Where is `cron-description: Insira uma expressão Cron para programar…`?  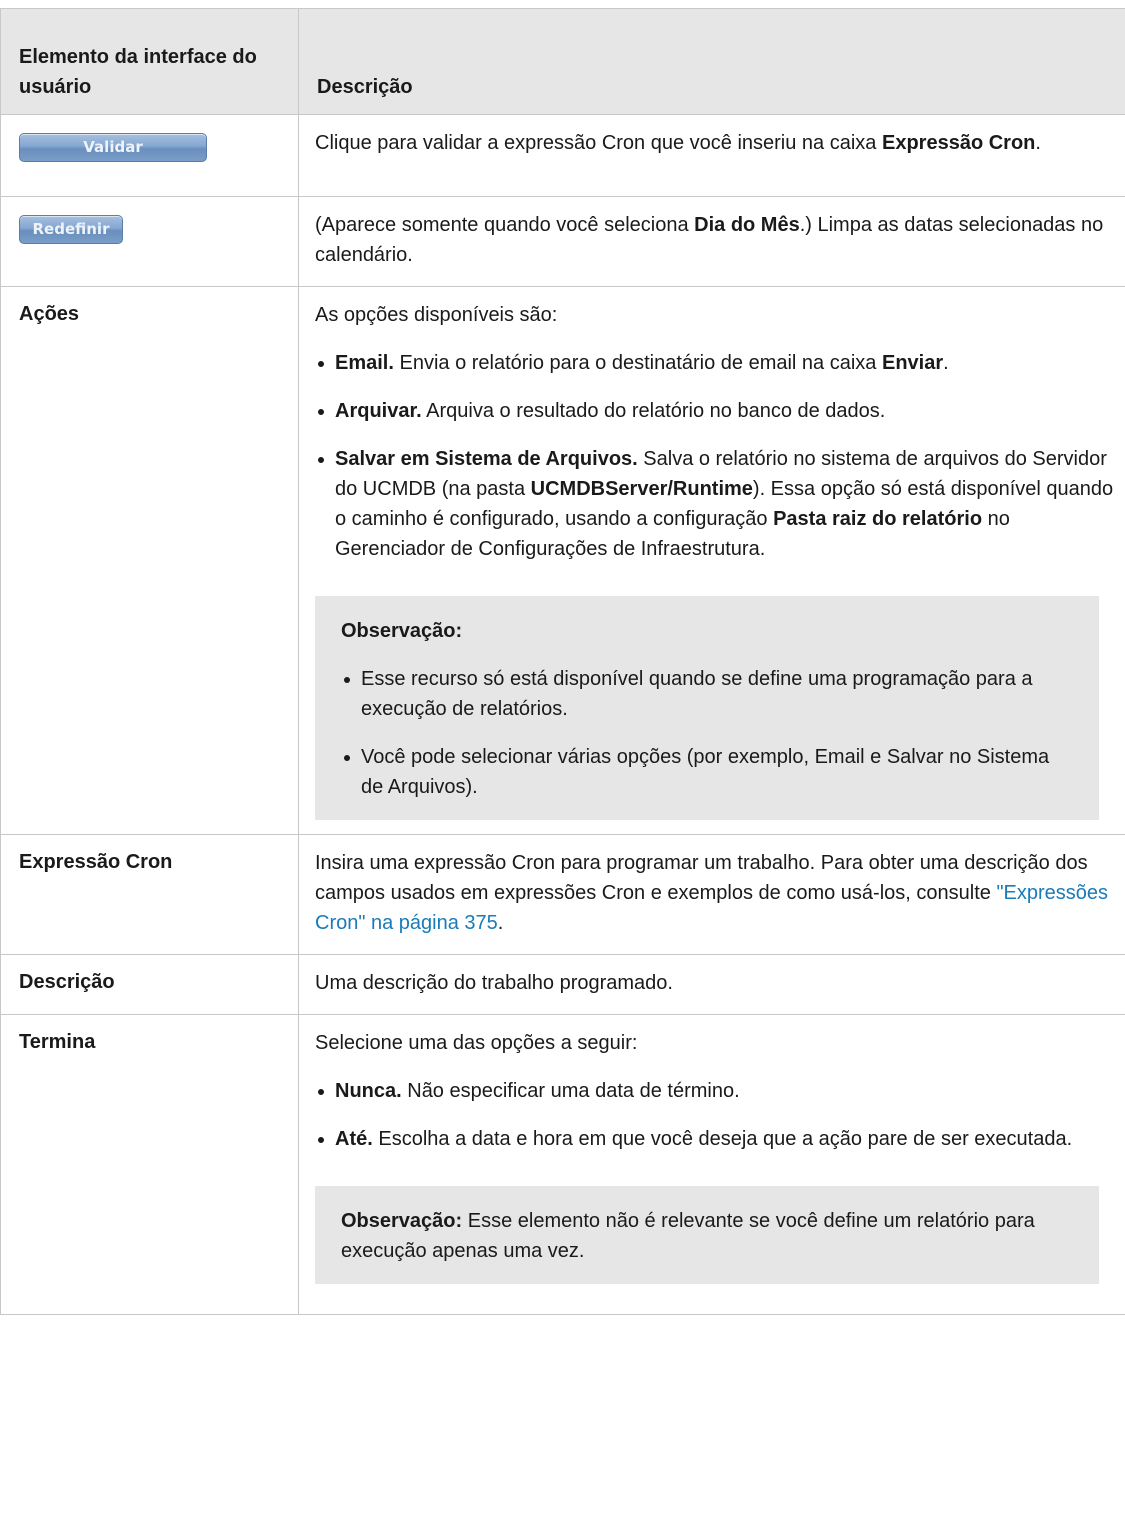
cron-description: Insira uma expressão Cron para programar… is located at coordinates (712, 893).